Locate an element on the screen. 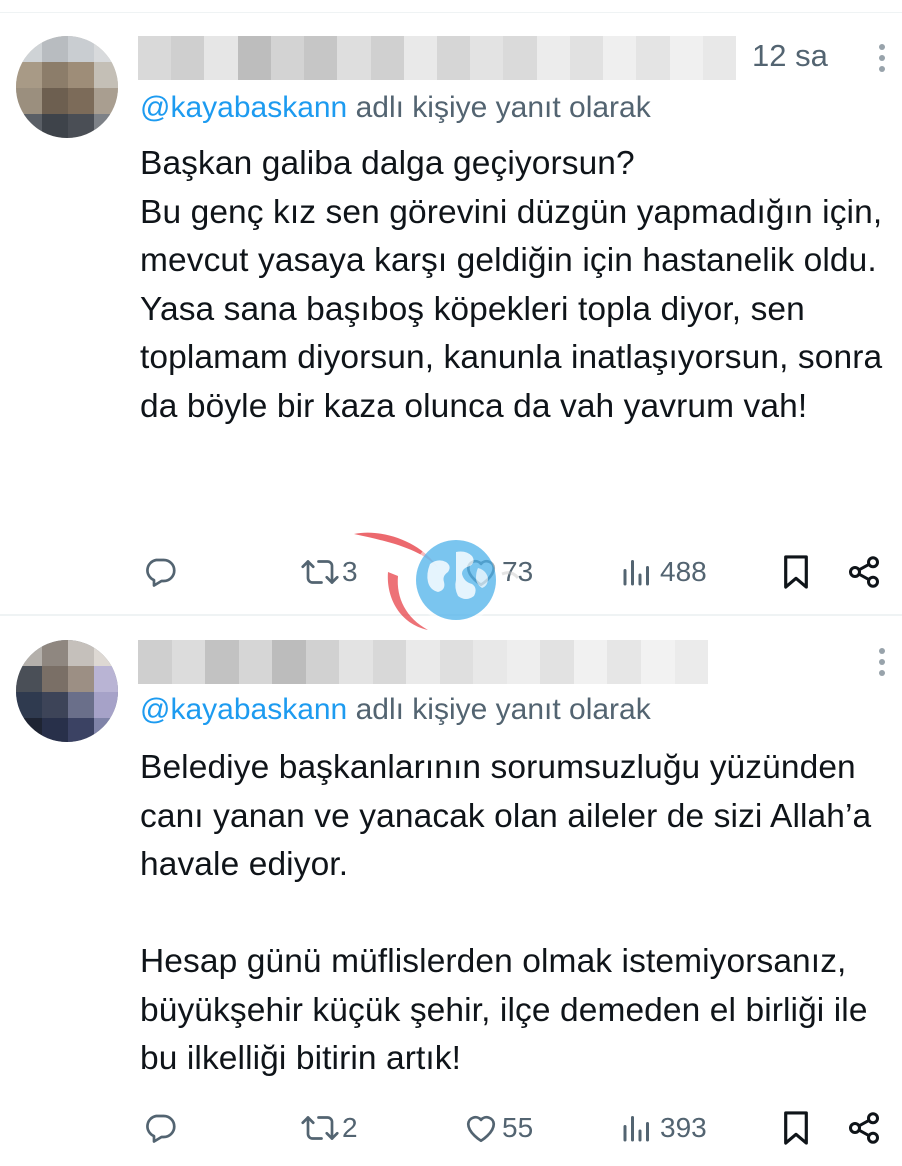  views-button: 393 is located at coordinates (663, 1128).